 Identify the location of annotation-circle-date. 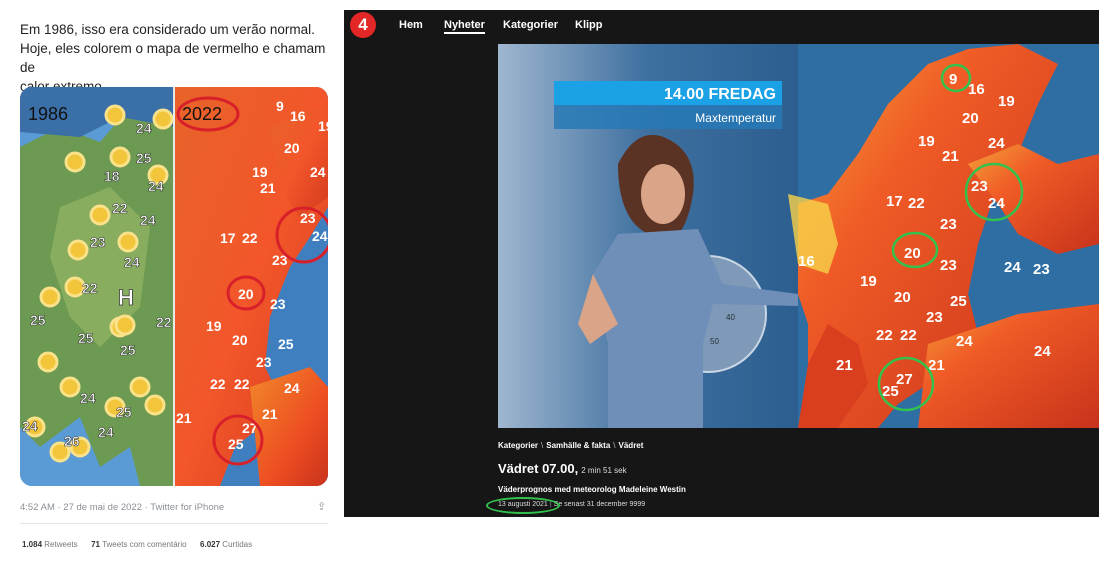
(523, 505).